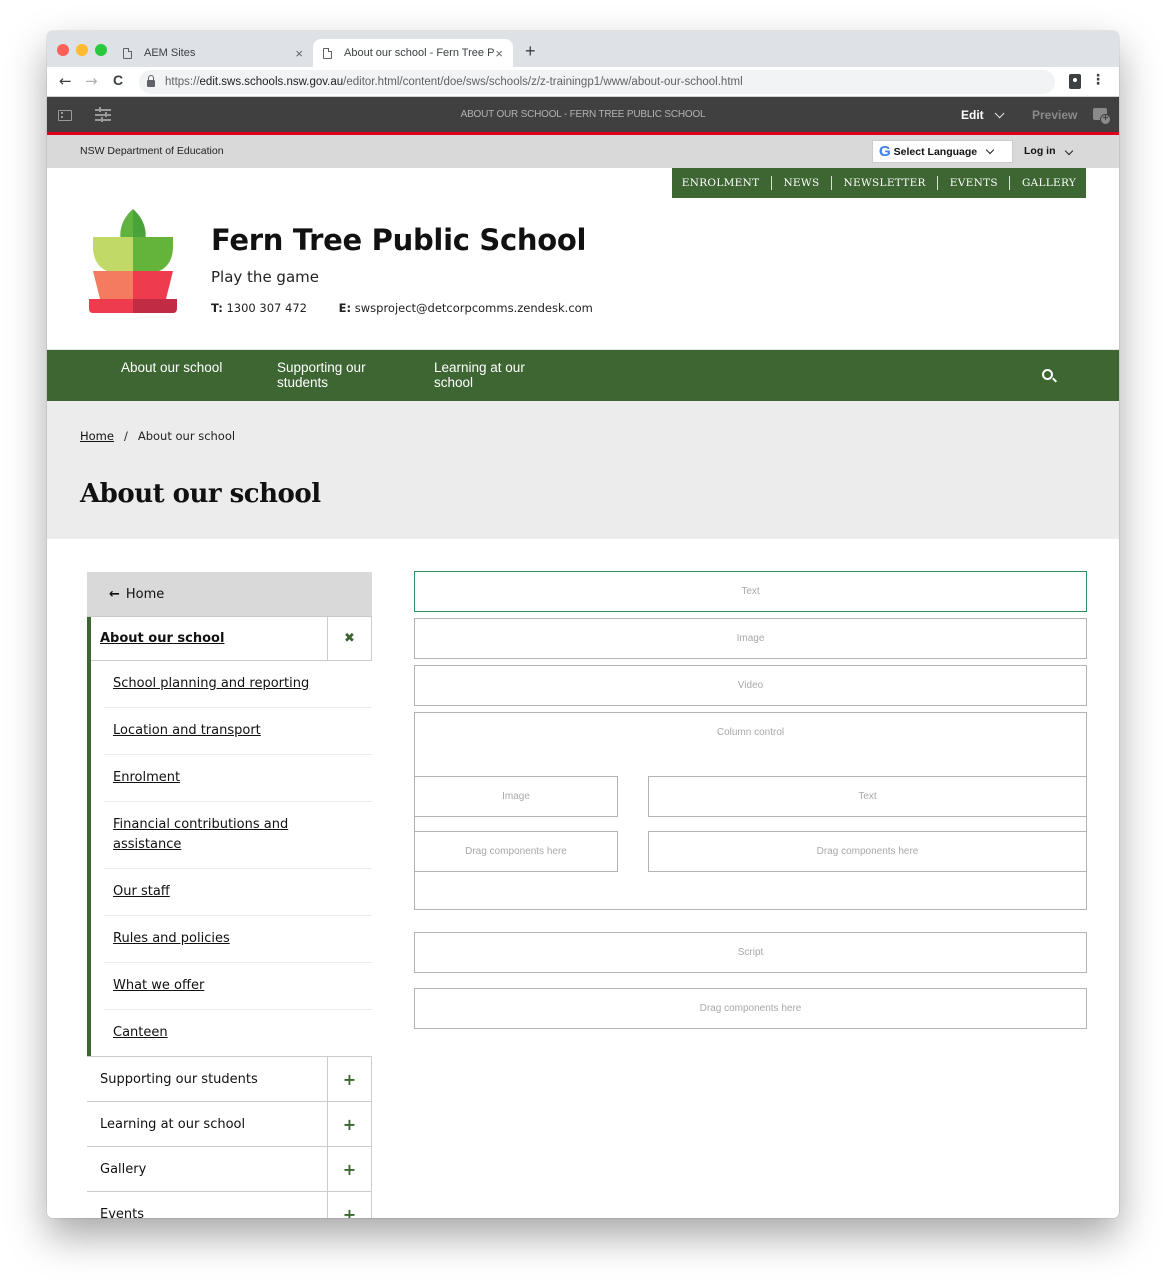 The height and width of the screenshot is (1280, 1166). Describe the element at coordinates (1040, 151) in the screenshot. I see `login-label: Log in` at that location.